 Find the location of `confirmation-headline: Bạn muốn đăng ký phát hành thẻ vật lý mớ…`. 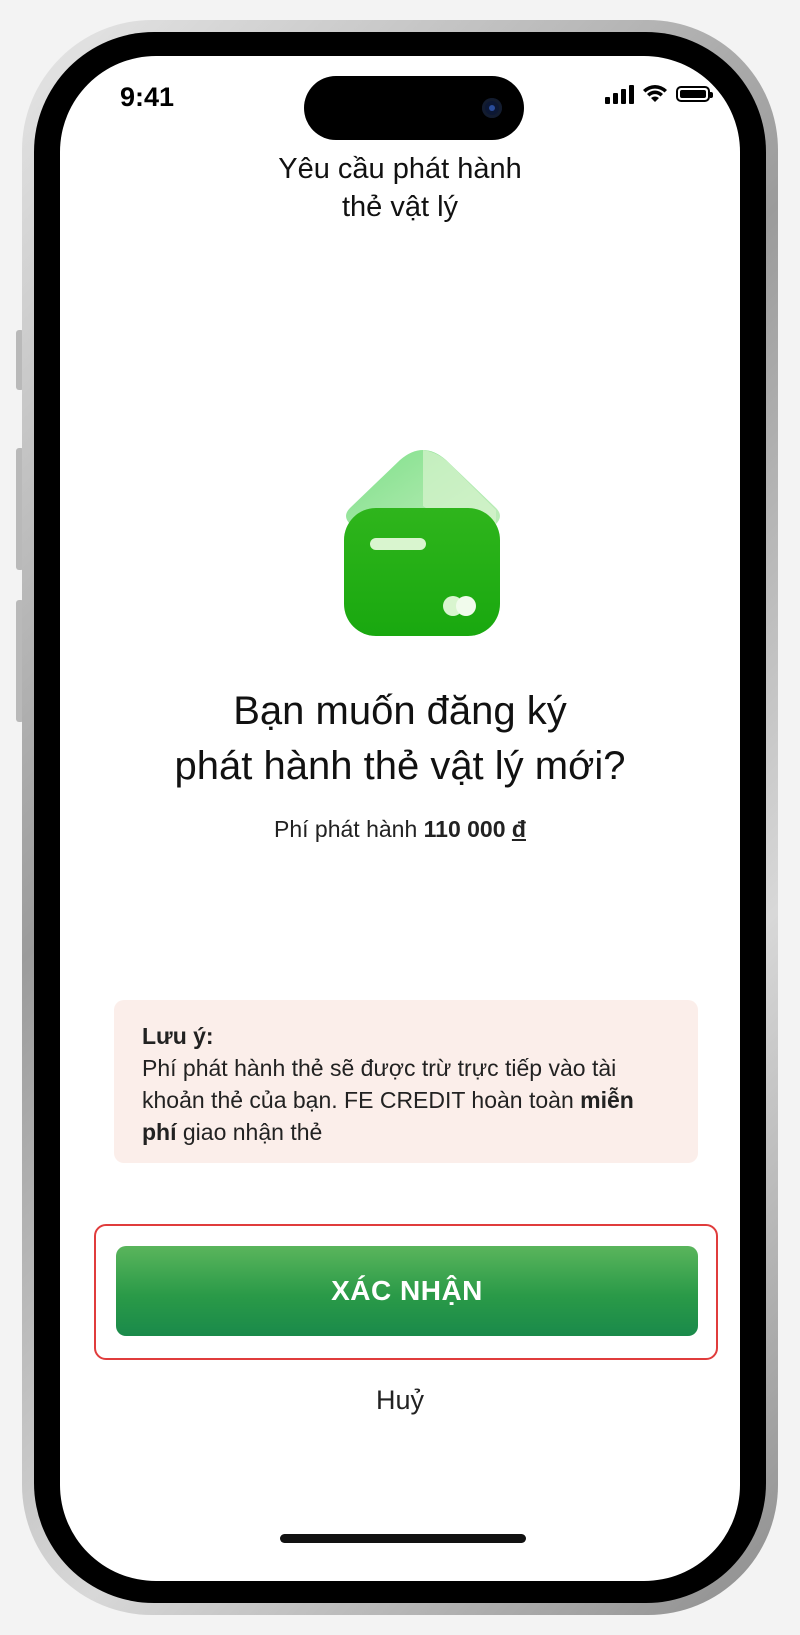

confirmation-headline: Bạn muốn đăng ký phát hành thẻ vật lý mớ… is located at coordinates (400, 739).